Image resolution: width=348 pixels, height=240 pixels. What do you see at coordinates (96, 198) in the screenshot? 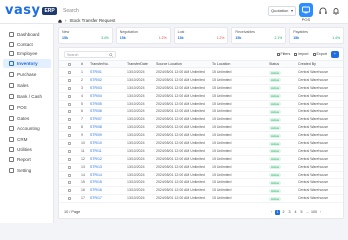
I see `cell-transfer-no: STR/17` at bounding box center [96, 198].